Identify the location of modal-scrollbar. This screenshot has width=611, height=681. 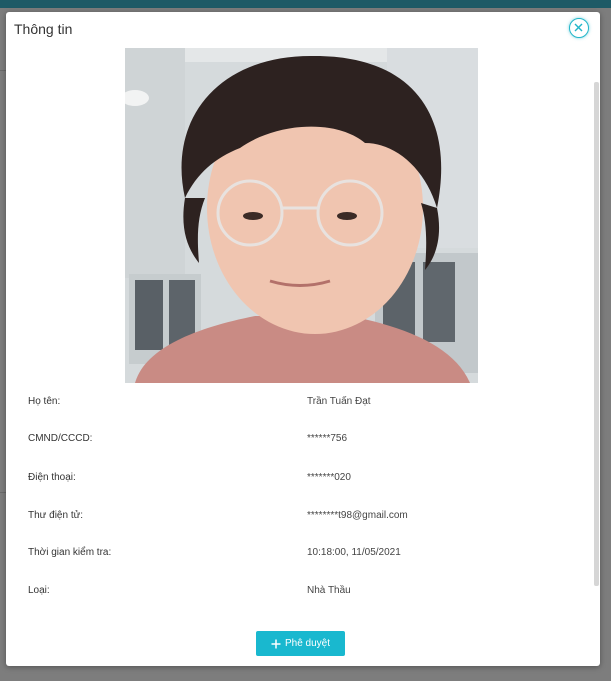
(596, 334).